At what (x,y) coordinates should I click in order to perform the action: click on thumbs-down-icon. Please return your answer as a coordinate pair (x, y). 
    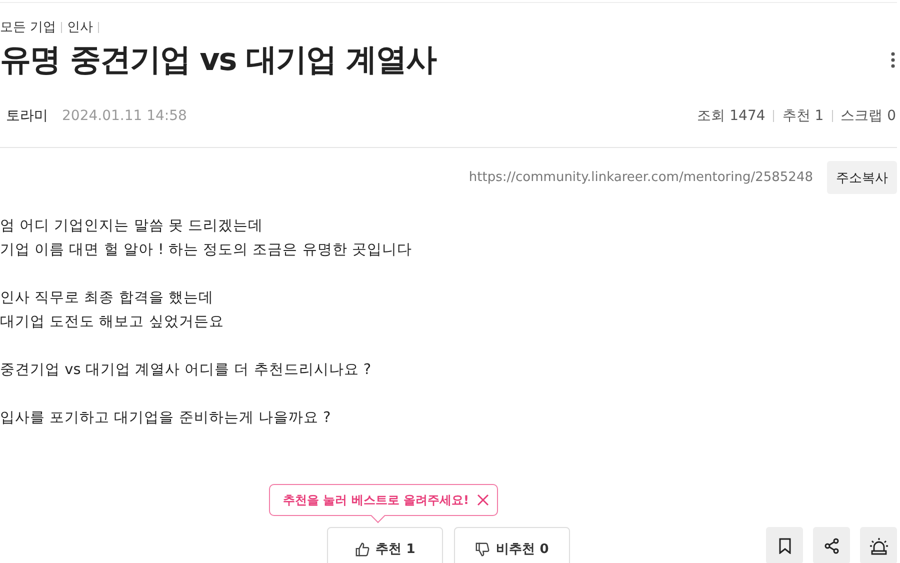
    Looking at the image, I should click on (482, 549).